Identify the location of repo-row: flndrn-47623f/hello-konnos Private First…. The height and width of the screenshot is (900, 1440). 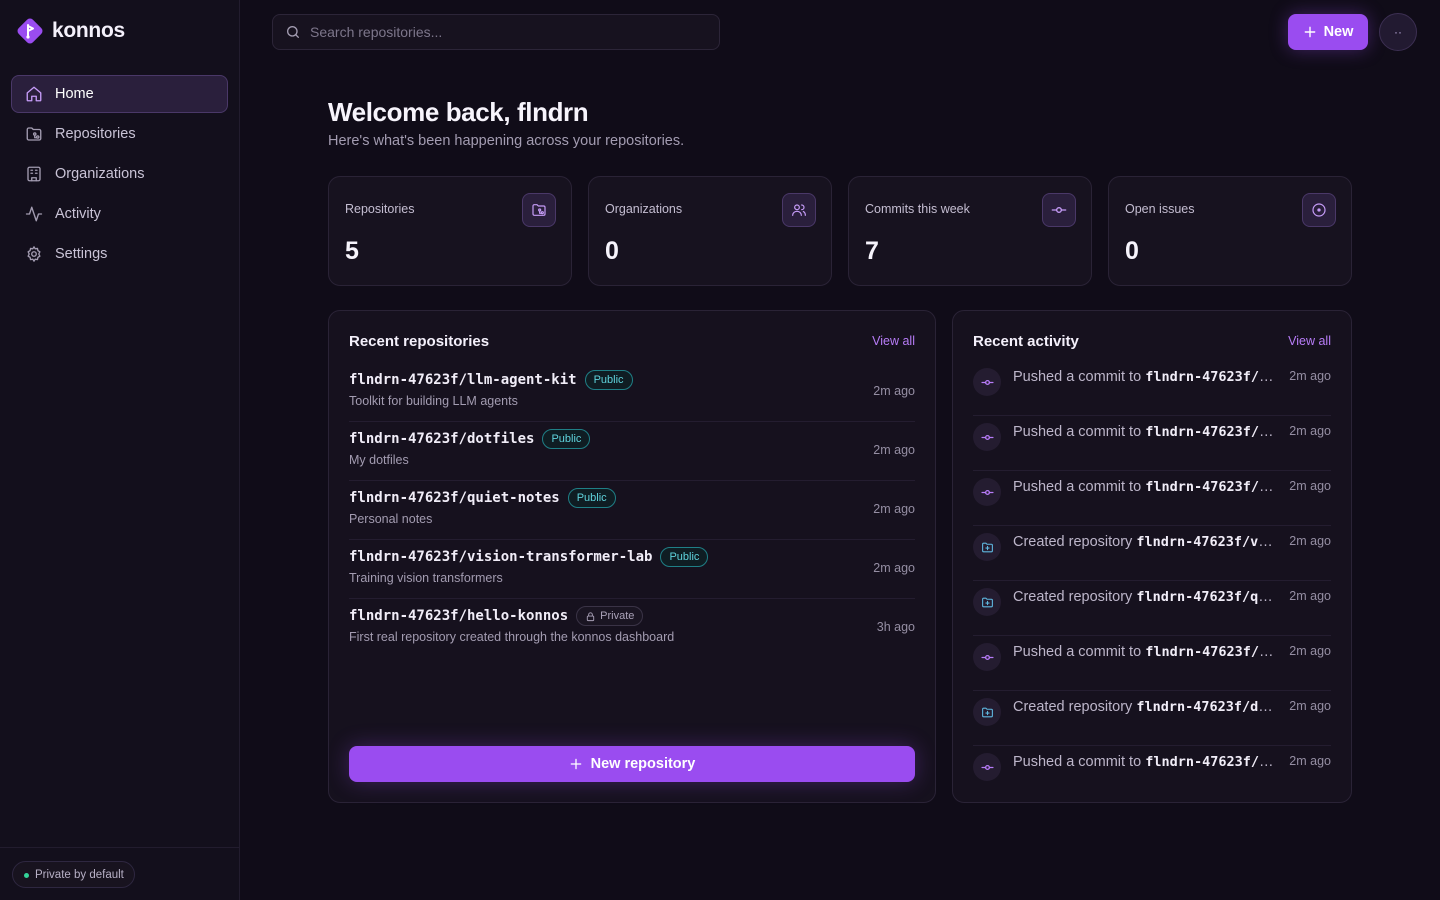
(632, 628).